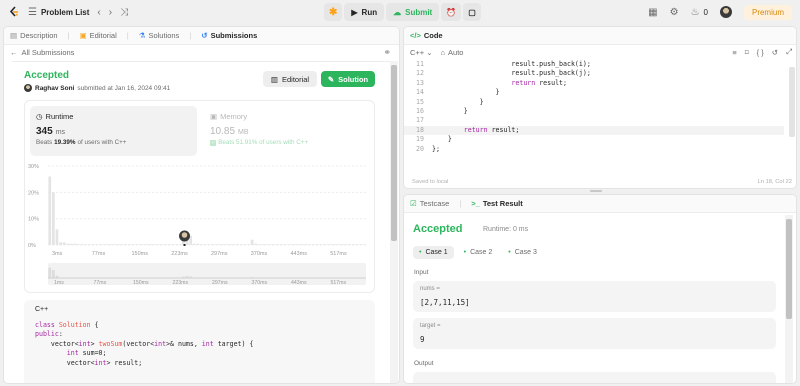 Image resolution: width=800 pixels, height=386 pixels. I want to click on fullscreen-icon: ⤢, so click(789, 52).